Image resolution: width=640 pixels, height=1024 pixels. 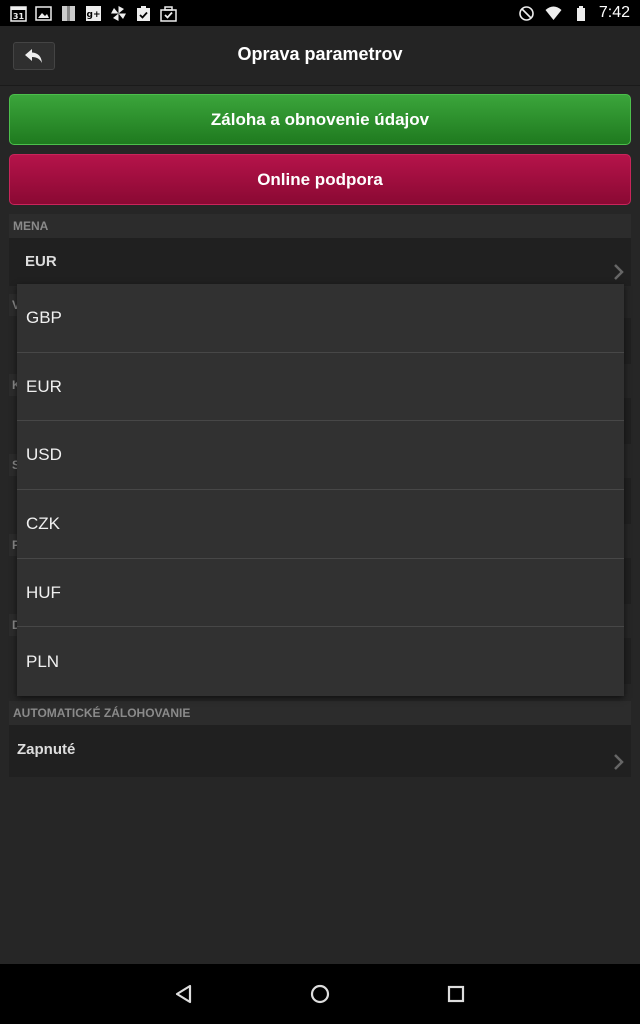 What do you see at coordinates (580, 13) in the screenshot?
I see `battery-icon` at bounding box center [580, 13].